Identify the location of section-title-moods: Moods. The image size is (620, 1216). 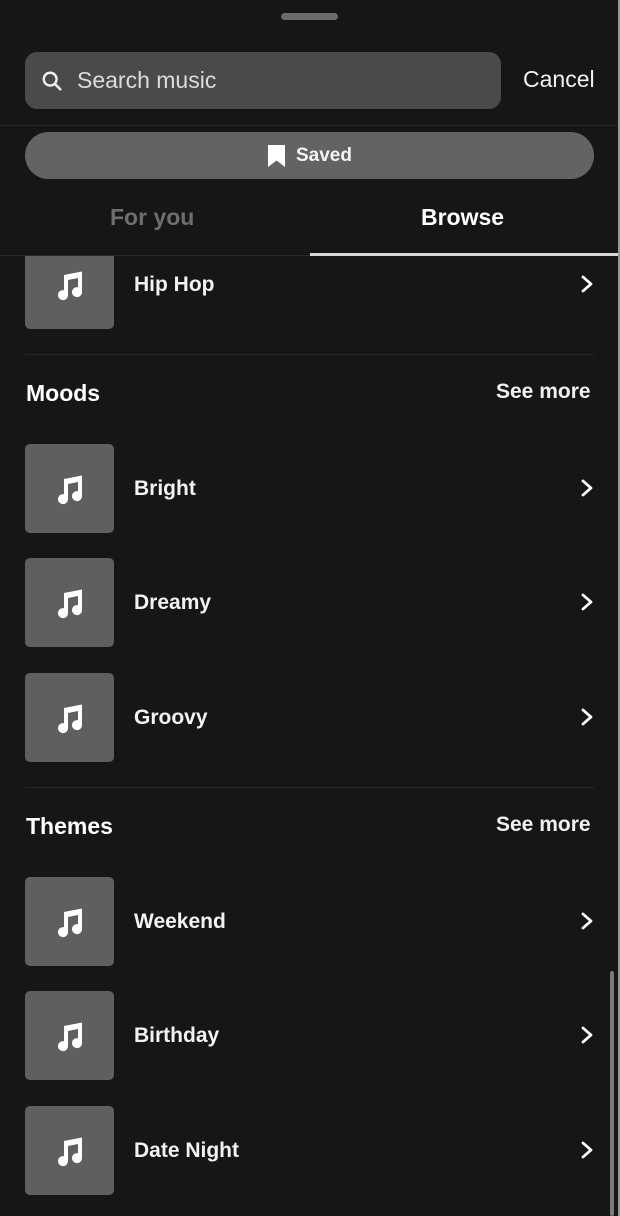
(63, 393).